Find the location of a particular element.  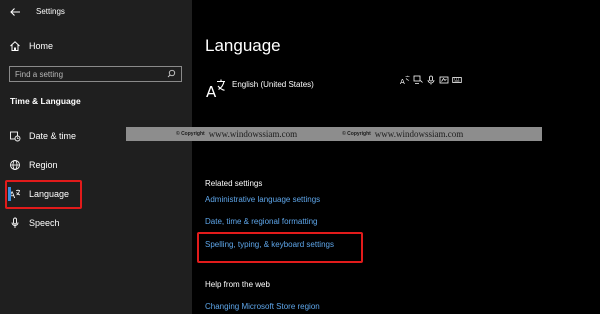

page-title: Language is located at coordinates (243, 45).